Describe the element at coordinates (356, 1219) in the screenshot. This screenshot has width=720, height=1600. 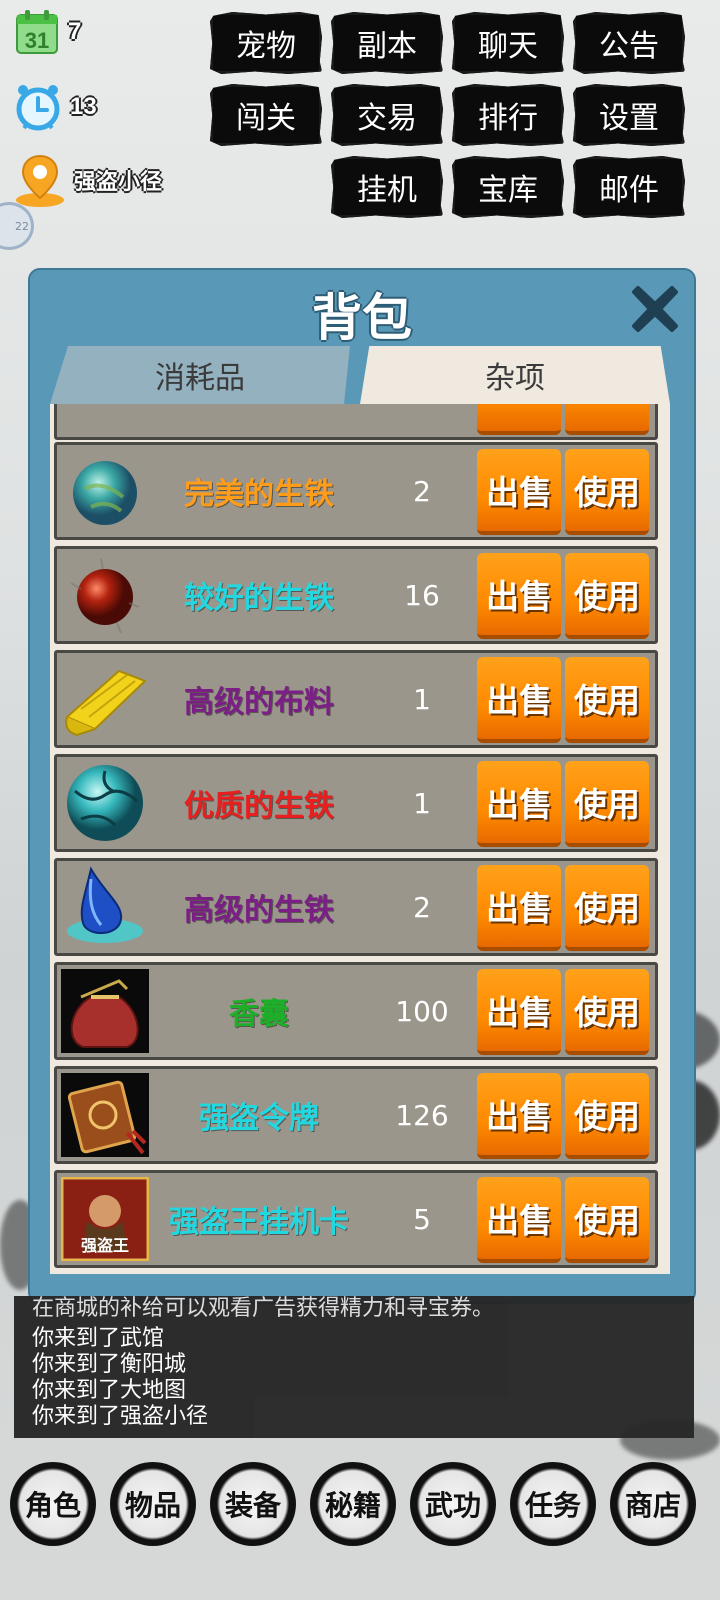
I see `list-item: 强盗王 强盗王挂机卡 5 出售 使用` at that location.